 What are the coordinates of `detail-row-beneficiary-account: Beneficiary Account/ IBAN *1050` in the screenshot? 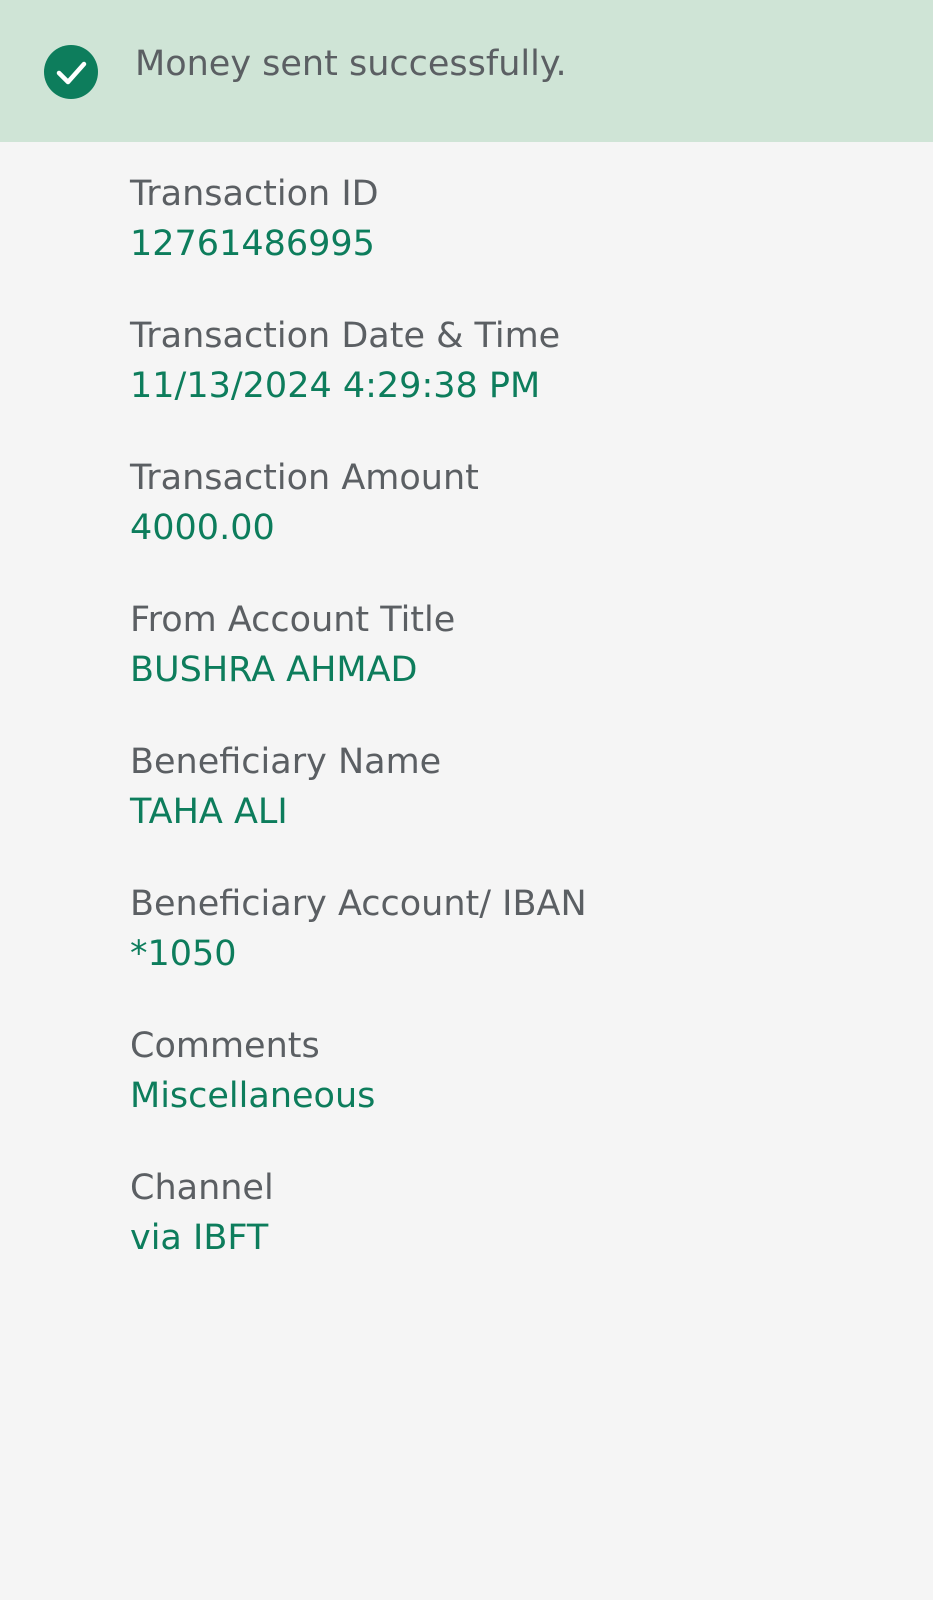 It's located at (520, 951).